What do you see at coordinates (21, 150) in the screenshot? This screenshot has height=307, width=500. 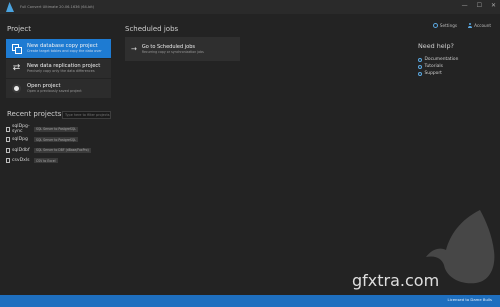 I see `project-name: sqlDdbf` at bounding box center [21, 150].